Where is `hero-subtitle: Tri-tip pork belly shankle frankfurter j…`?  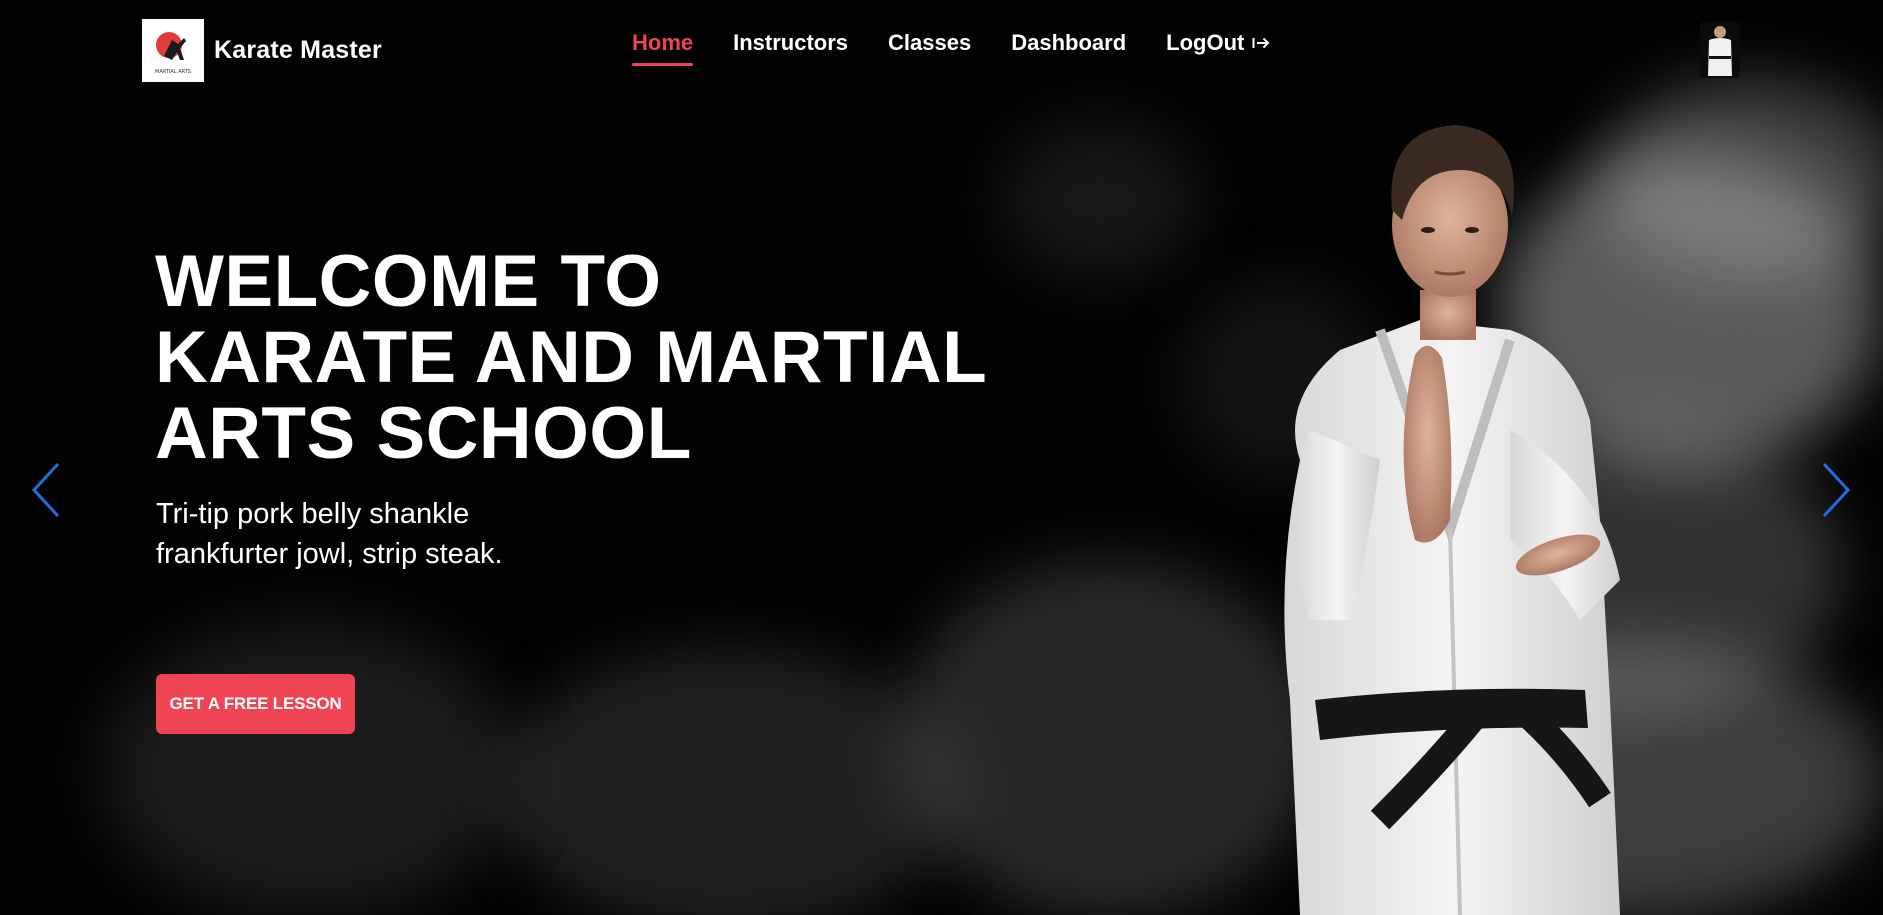 hero-subtitle: Tri-tip pork belly shankle frankfurter j… is located at coordinates (436, 534).